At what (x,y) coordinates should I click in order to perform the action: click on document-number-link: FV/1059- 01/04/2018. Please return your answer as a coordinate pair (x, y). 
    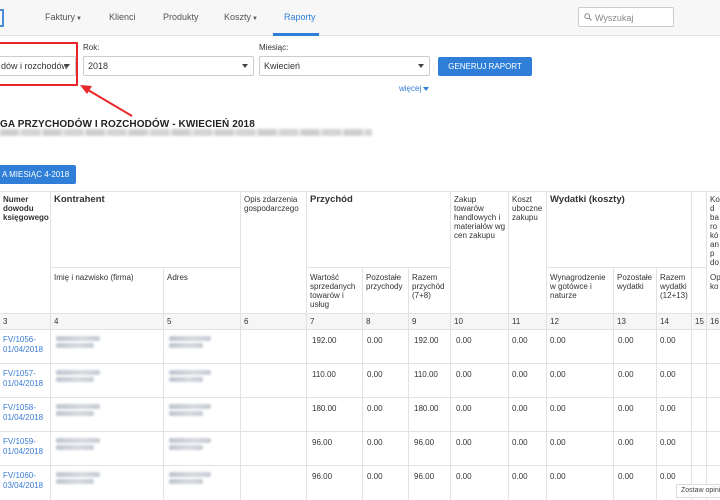
    Looking at the image, I should click on (23, 447).